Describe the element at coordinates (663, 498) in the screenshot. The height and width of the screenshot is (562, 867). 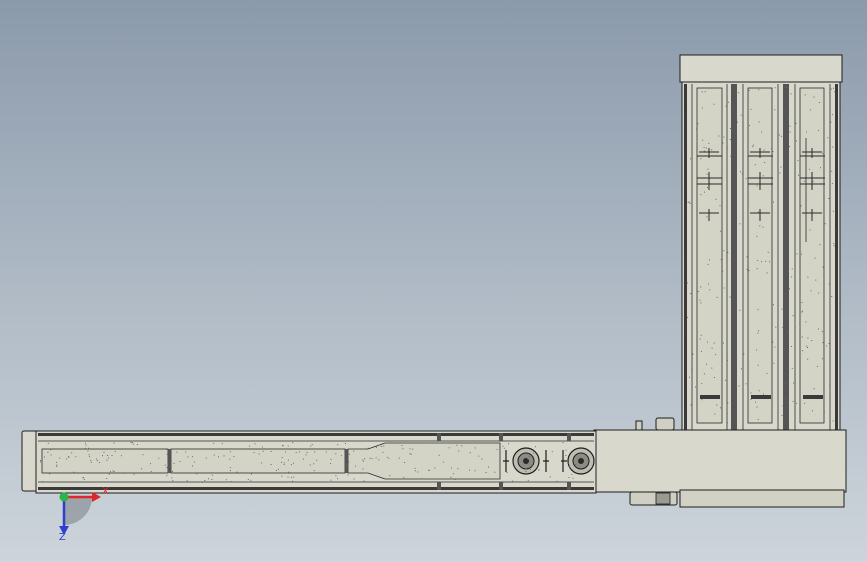
I see `connector-nut` at that location.